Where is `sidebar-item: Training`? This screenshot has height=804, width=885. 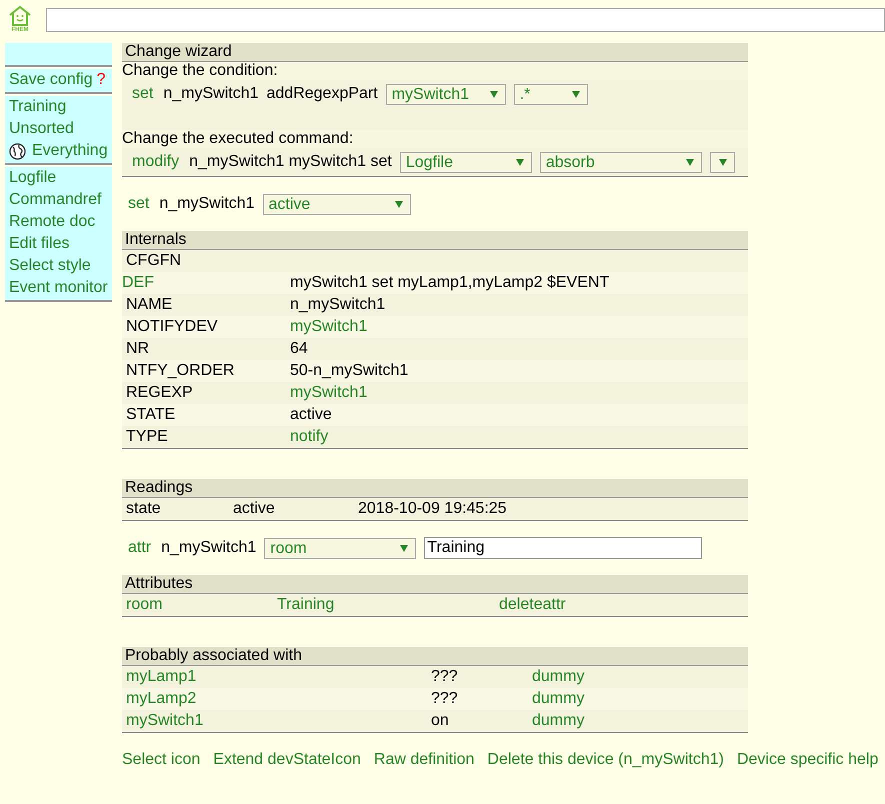
sidebar-item: Training is located at coordinates (58, 107).